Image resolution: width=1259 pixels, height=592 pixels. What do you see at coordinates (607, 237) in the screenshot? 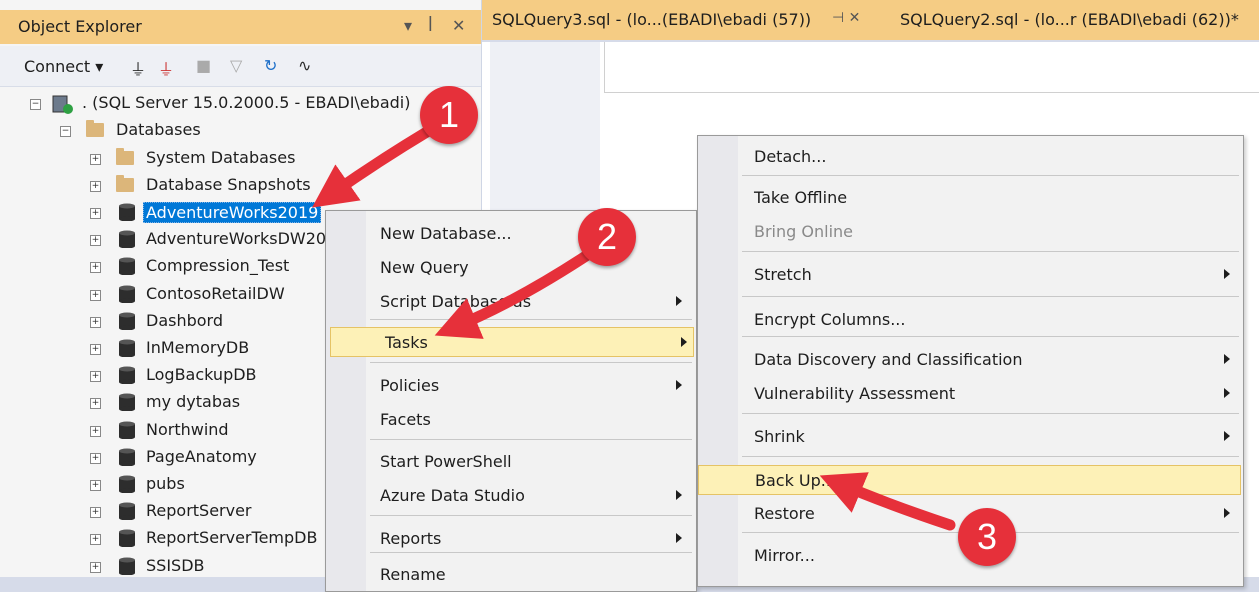
I see `callout-badge-2: 2` at bounding box center [607, 237].